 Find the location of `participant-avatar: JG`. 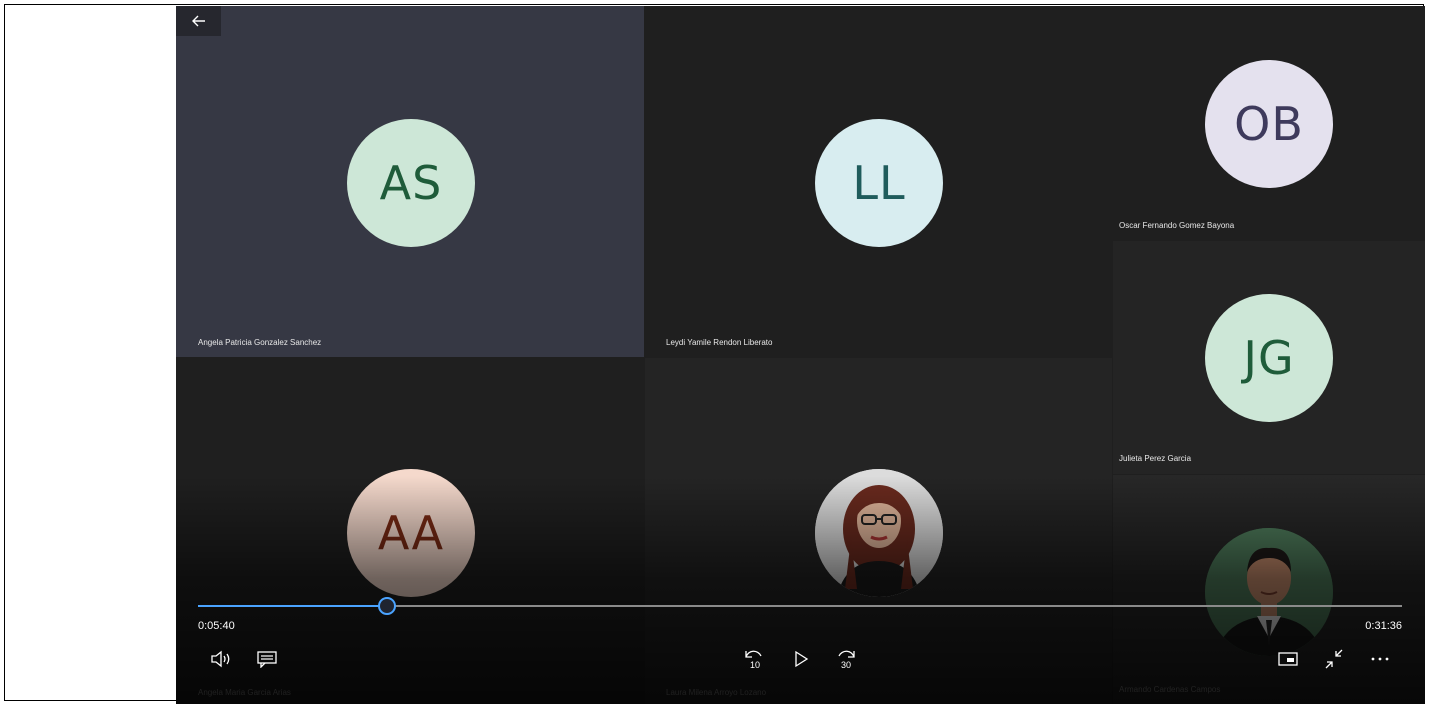

participant-avatar: JG is located at coordinates (1269, 358).